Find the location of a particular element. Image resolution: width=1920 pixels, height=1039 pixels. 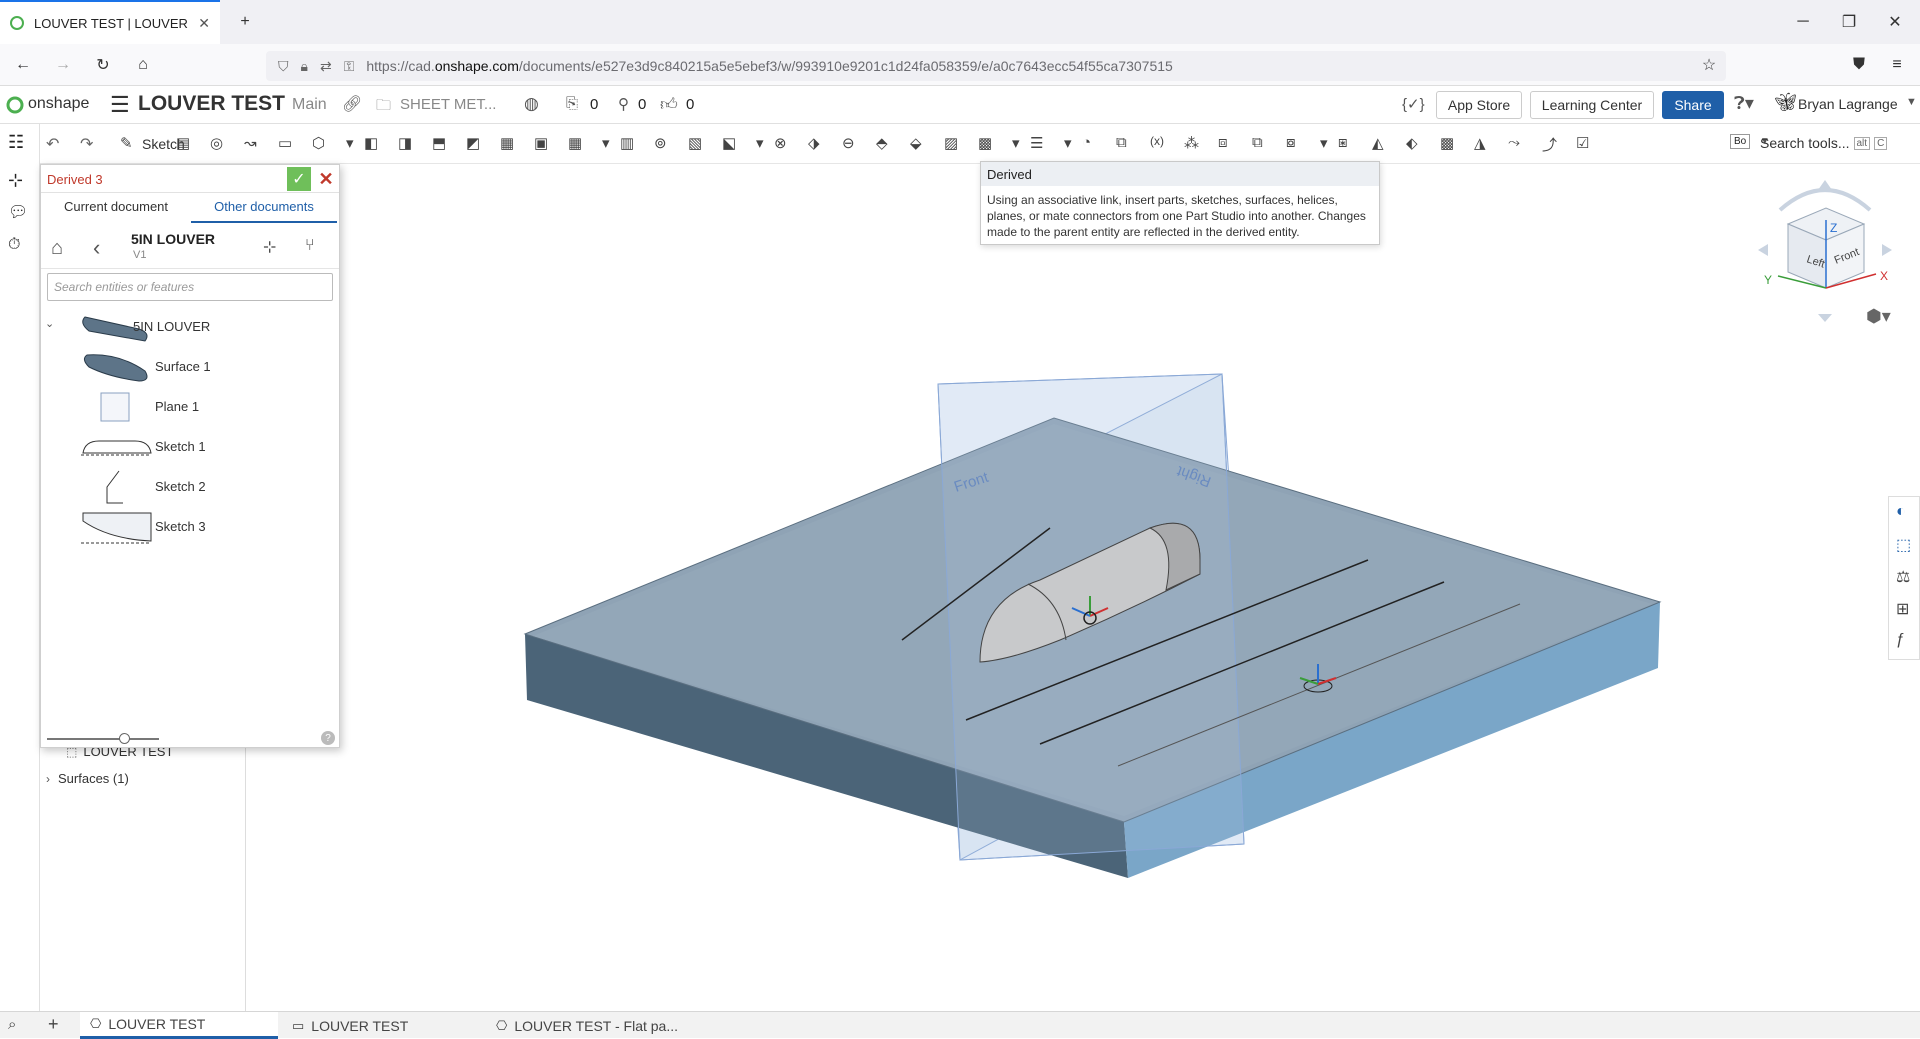

close-dialog-icon: ✕ is located at coordinates (326, 179).